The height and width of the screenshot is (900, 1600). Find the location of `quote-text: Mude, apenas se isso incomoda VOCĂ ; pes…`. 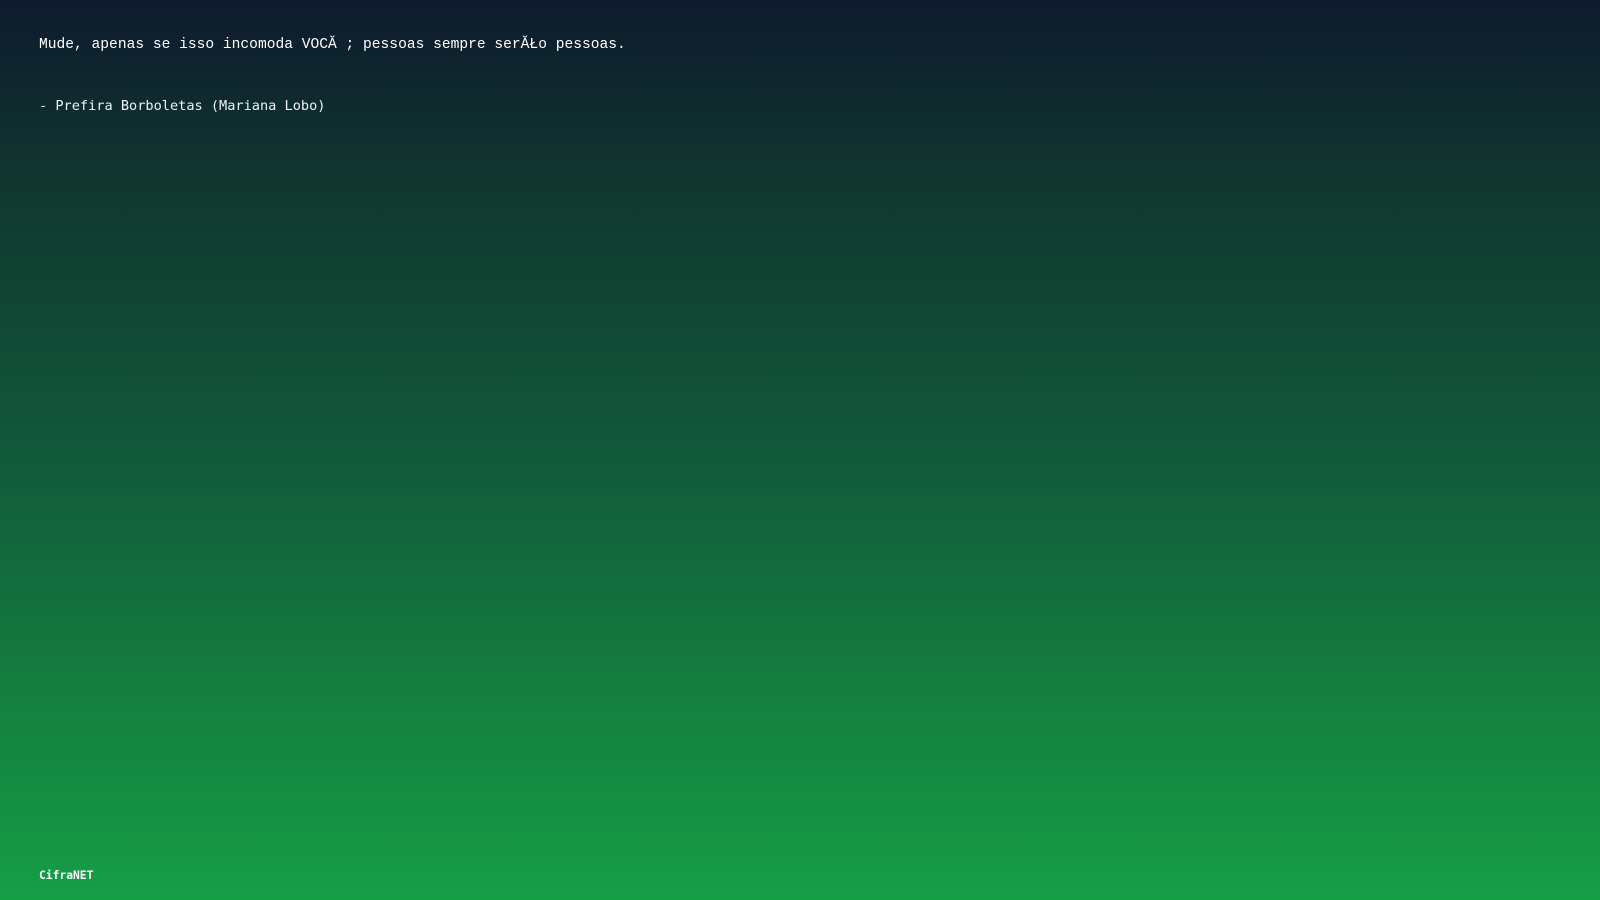

quote-text: Mude, apenas se isso incomoda VOCĂ ; pes… is located at coordinates (332, 45).